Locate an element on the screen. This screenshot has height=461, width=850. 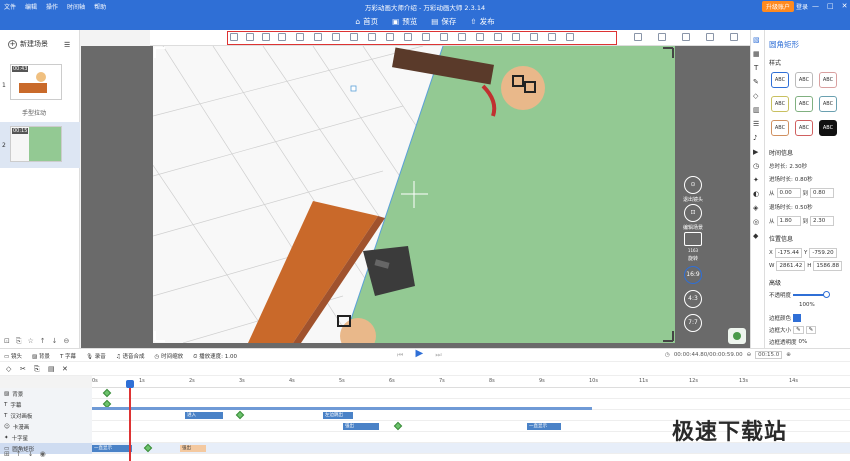
ratio-4-3-button: 4:3 is located at coordinates (693, 299).